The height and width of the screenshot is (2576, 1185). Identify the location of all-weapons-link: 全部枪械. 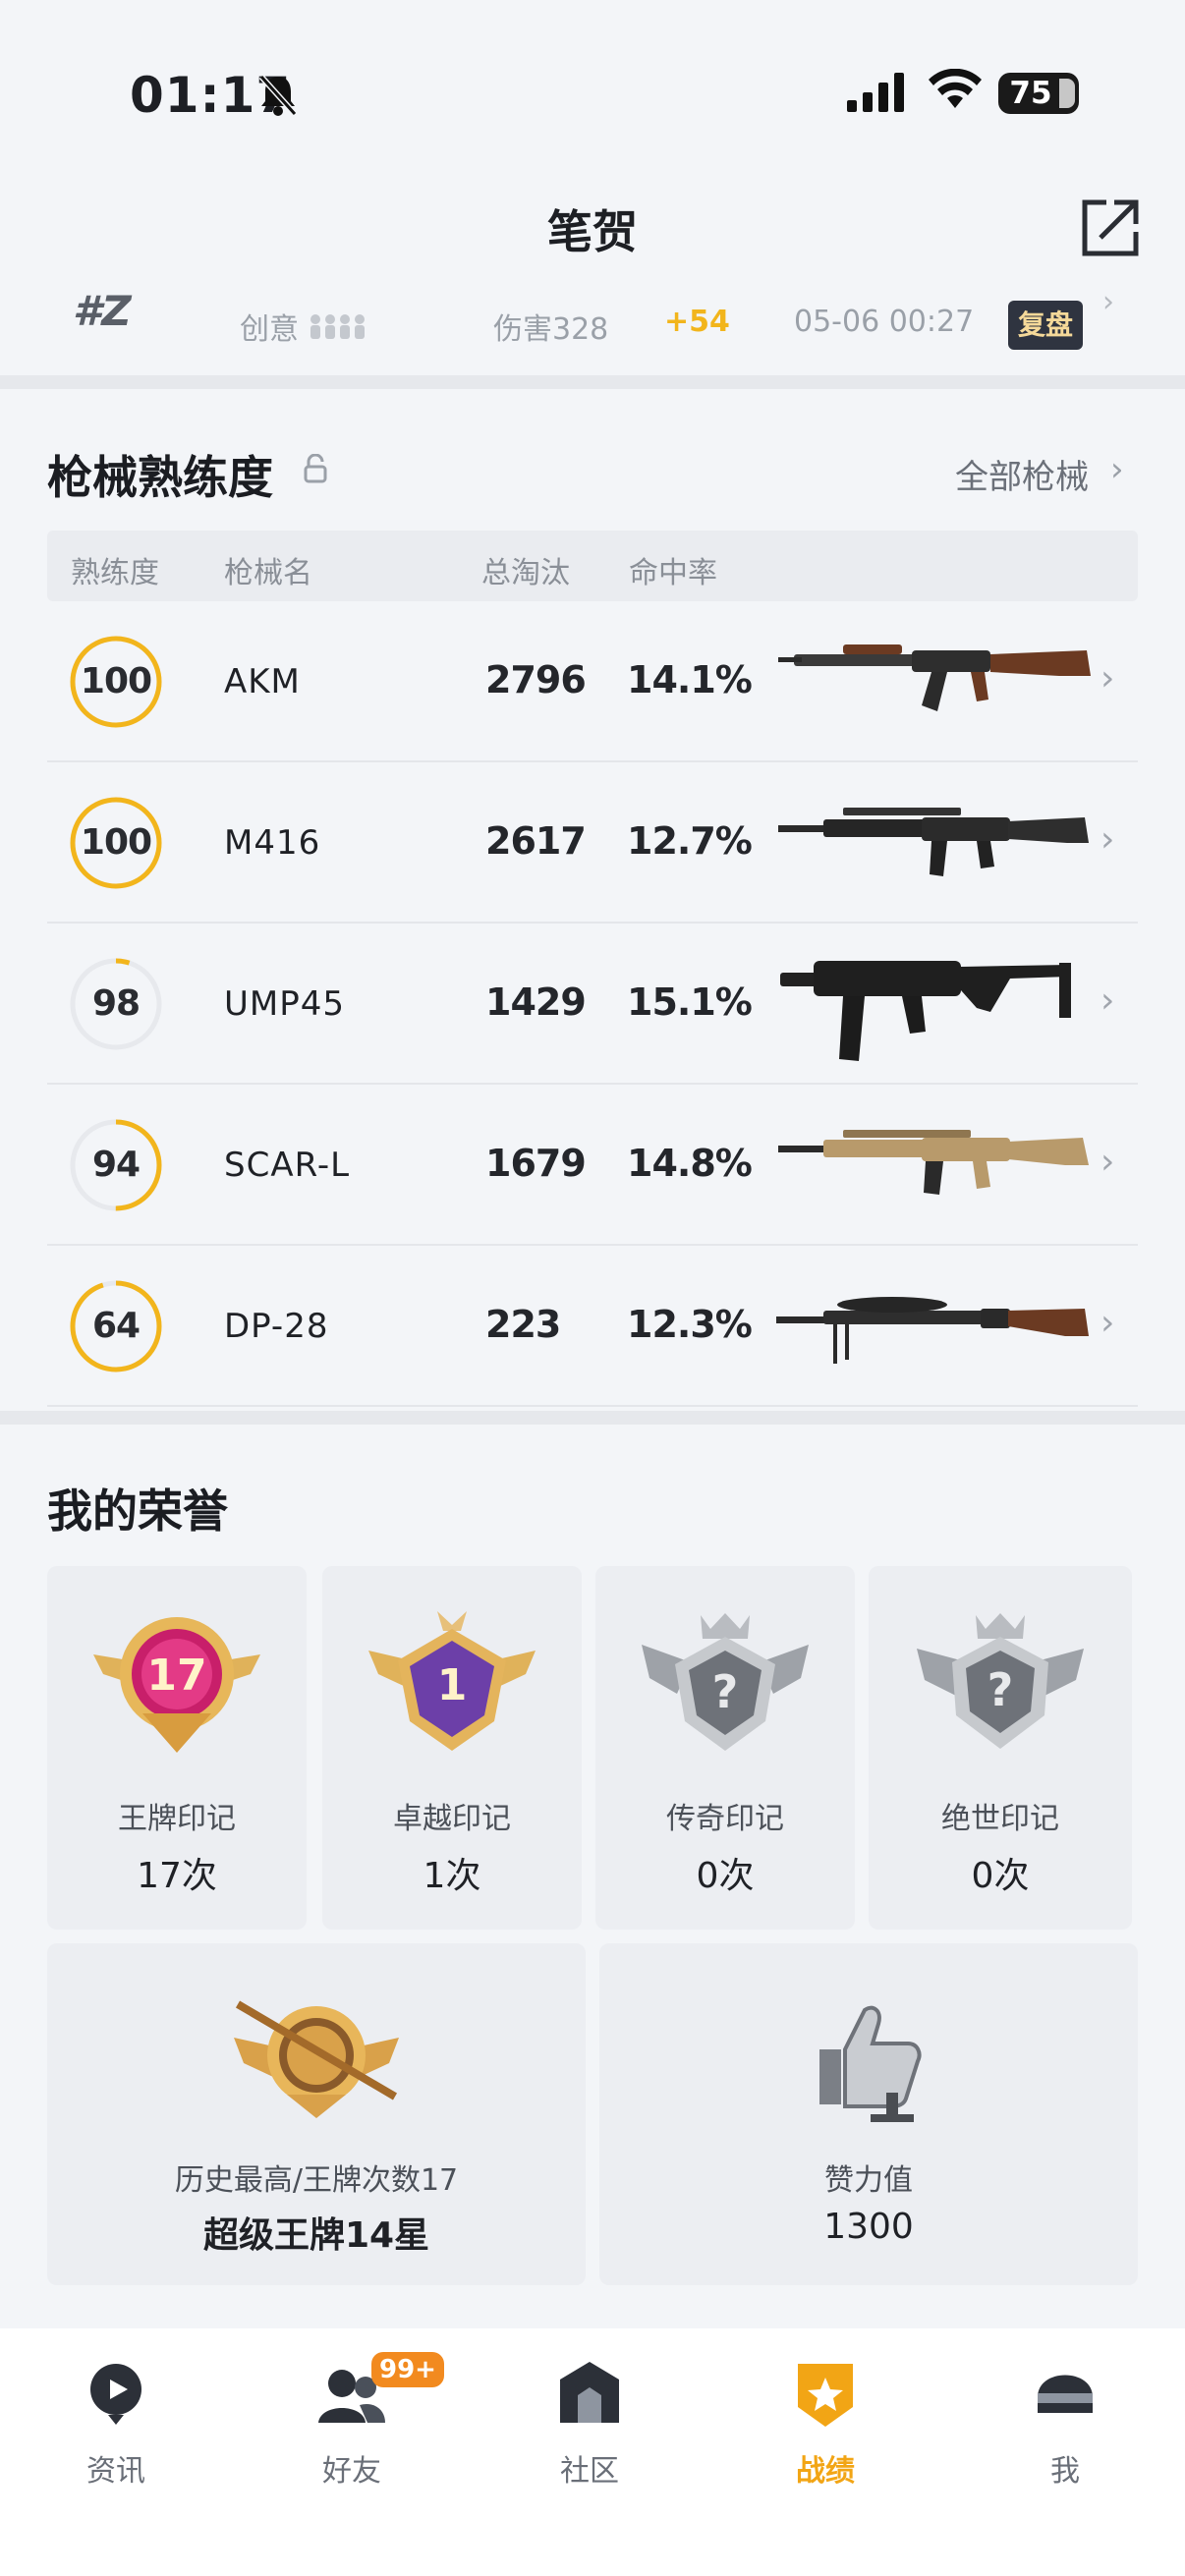
(1022, 474).